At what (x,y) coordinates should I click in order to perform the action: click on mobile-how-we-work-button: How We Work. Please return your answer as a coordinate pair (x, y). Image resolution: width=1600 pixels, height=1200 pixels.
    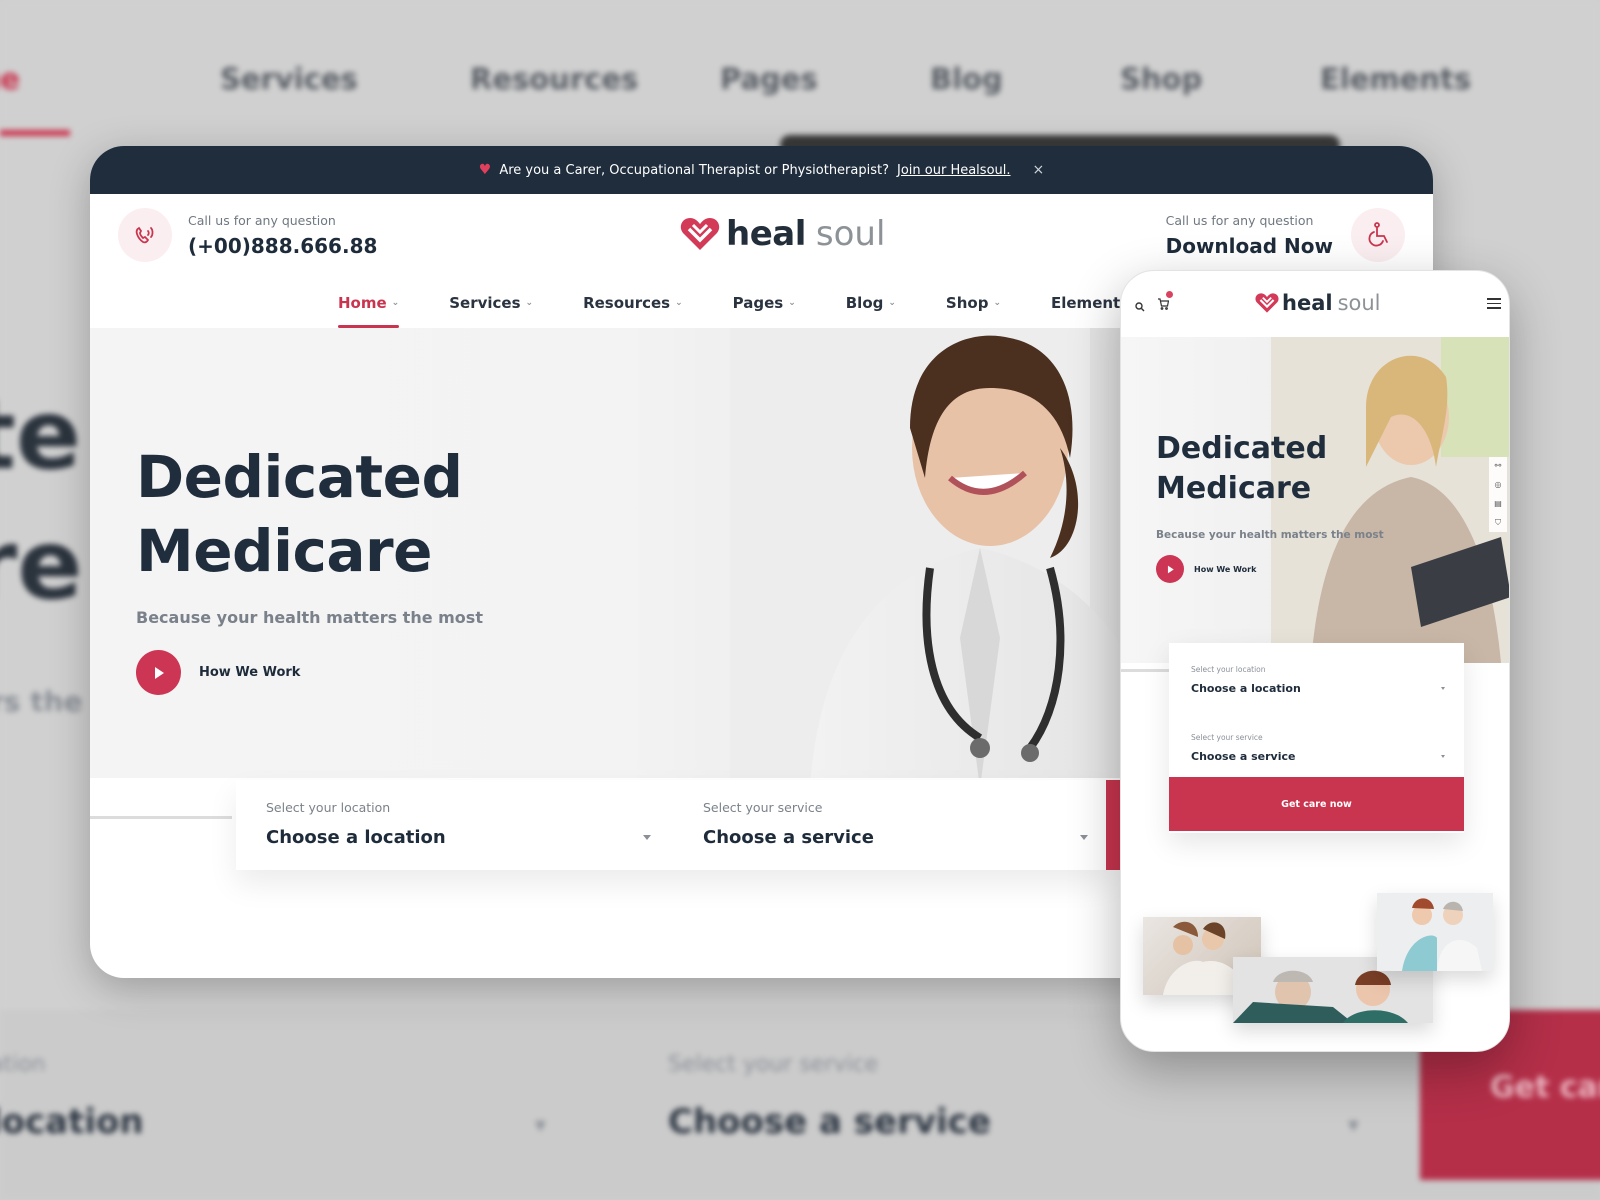
    Looking at the image, I should click on (1206, 569).